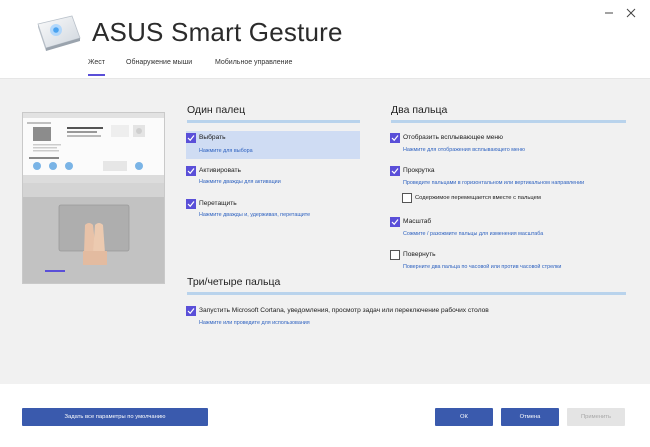 This screenshot has height=447, width=650. What do you see at coordinates (59, 33) in the screenshot?
I see `smart-gesture-logo-icon` at bounding box center [59, 33].